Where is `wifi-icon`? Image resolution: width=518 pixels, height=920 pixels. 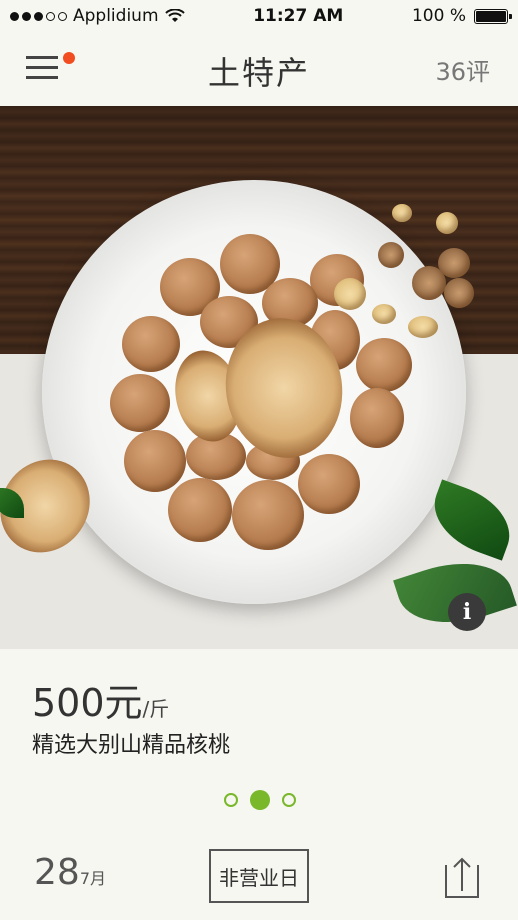 wifi-icon is located at coordinates (174, 15).